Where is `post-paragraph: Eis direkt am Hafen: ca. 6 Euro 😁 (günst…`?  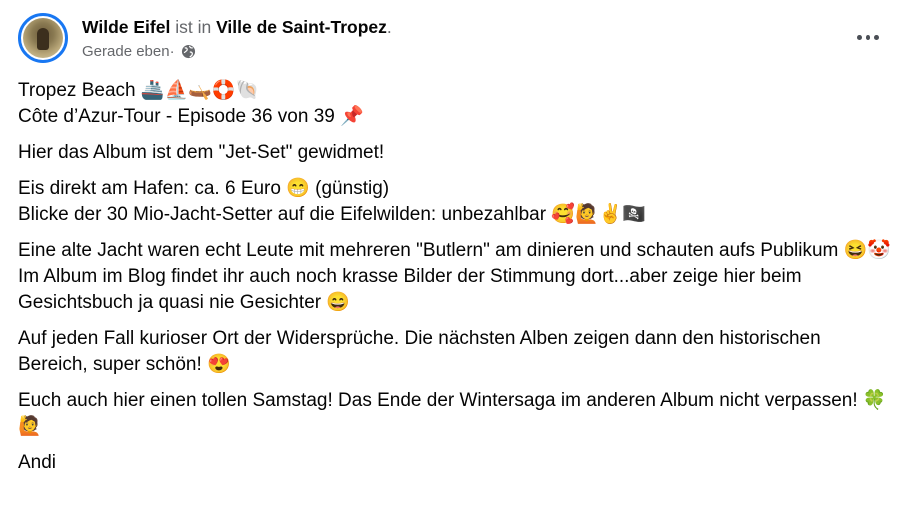 post-paragraph: Eis direkt am Hafen: ca. 6 Euro 😁 (günst… is located at coordinates (332, 201).